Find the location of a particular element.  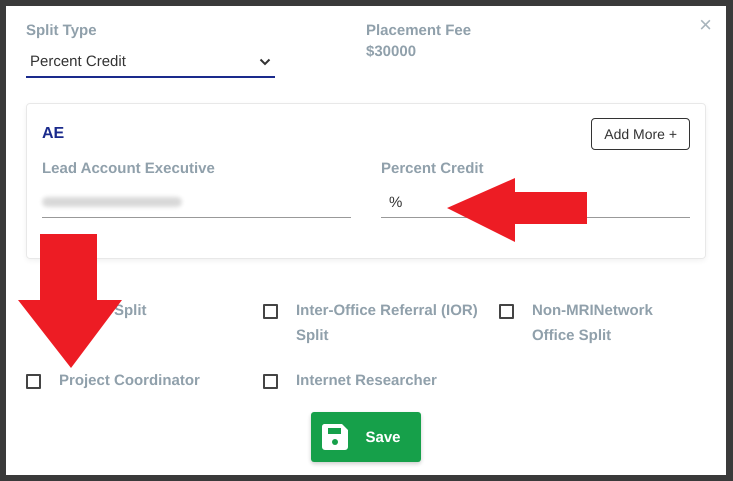

add-more-button: Add More + is located at coordinates (640, 134).